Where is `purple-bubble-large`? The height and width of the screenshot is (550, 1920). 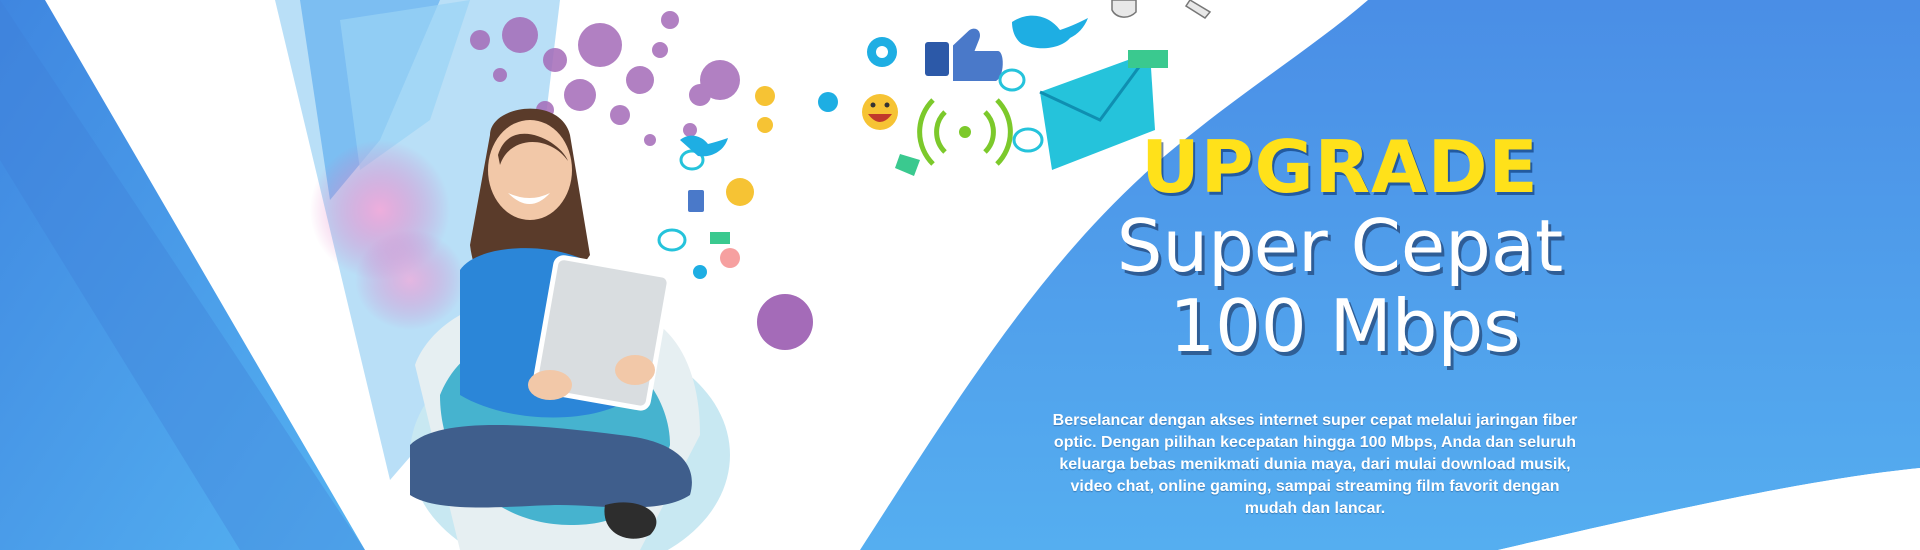
purple-bubble-large is located at coordinates (785, 322).